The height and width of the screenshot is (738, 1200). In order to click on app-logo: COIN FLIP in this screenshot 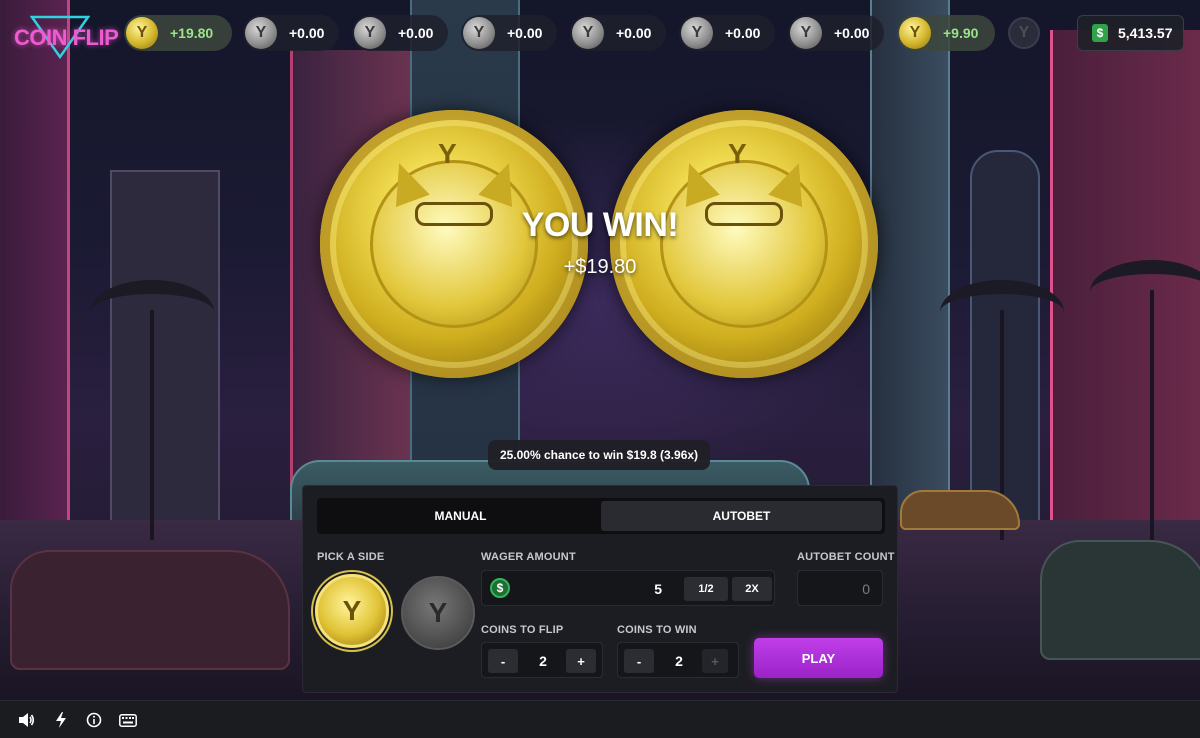, I will do `click(66, 37)`.